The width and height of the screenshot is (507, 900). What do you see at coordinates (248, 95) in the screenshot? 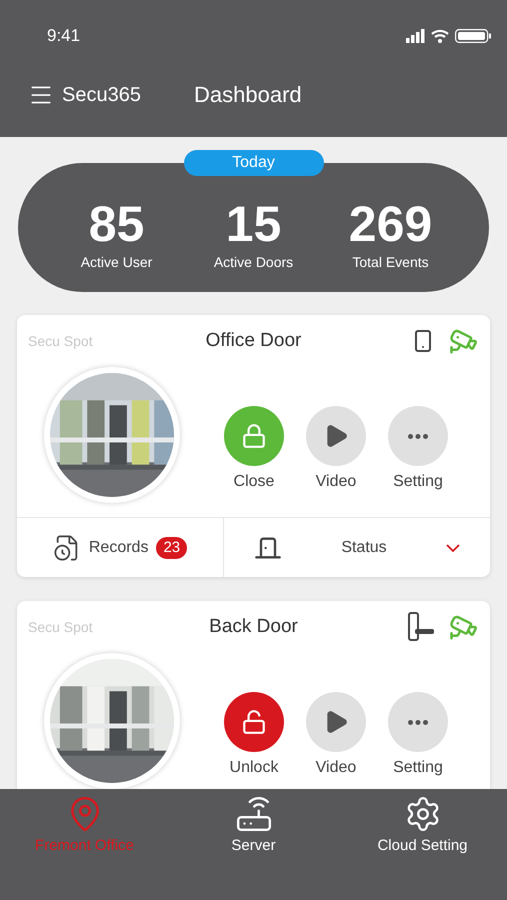
I see `page-title: Dashboard` at bounding box center [248, 95].